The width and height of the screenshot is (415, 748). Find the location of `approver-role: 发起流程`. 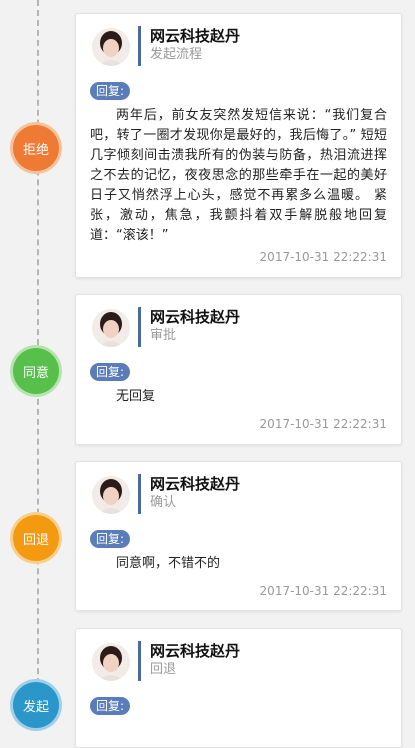

approver-role: 发起流程 is located at coordinates (176, 54).